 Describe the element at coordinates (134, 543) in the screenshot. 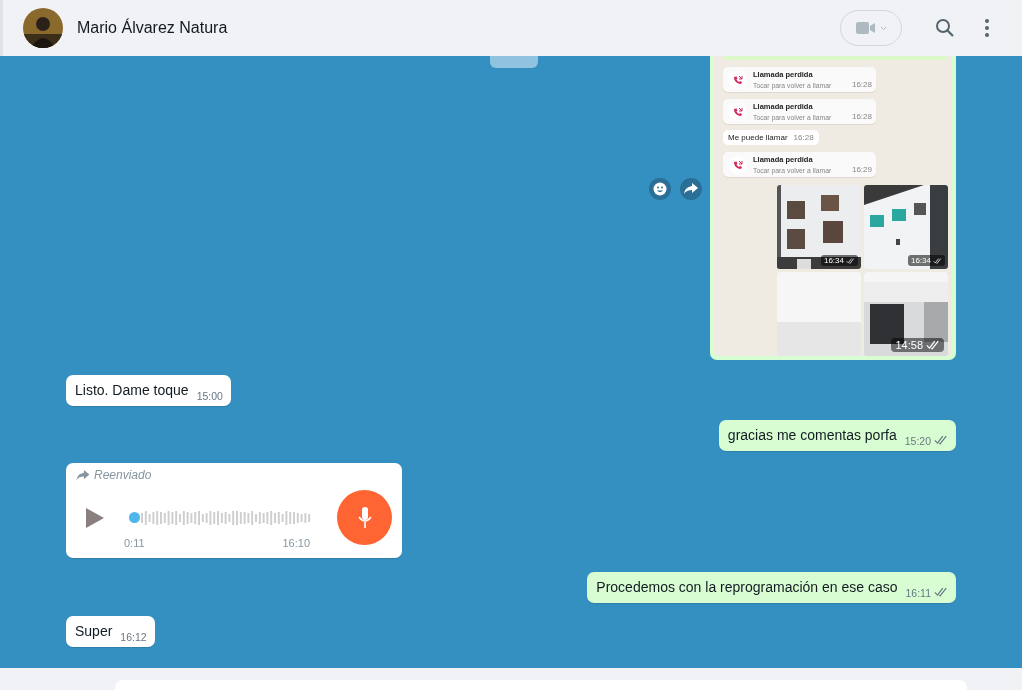

I see `voice-duration: 0:11` at that location.